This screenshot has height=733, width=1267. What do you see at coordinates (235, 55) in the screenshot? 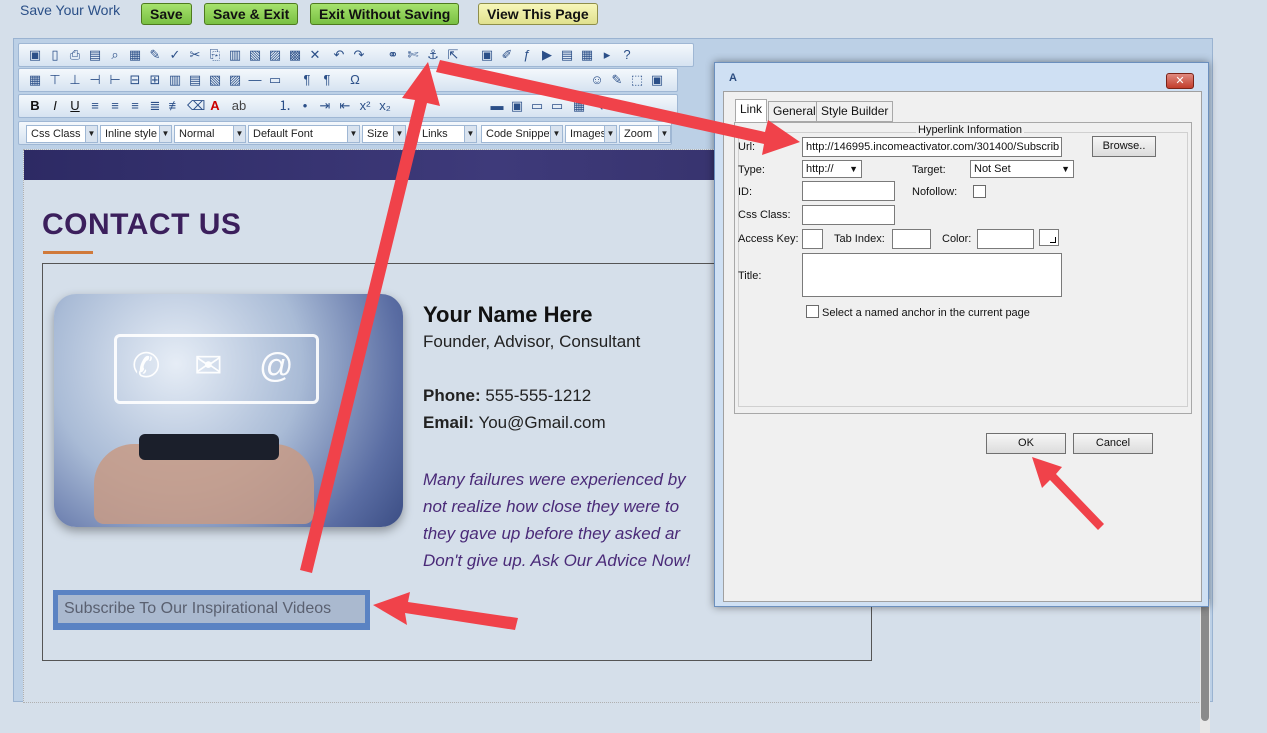
I see `paste-icon: ▥` at bounding box center [235, 55].